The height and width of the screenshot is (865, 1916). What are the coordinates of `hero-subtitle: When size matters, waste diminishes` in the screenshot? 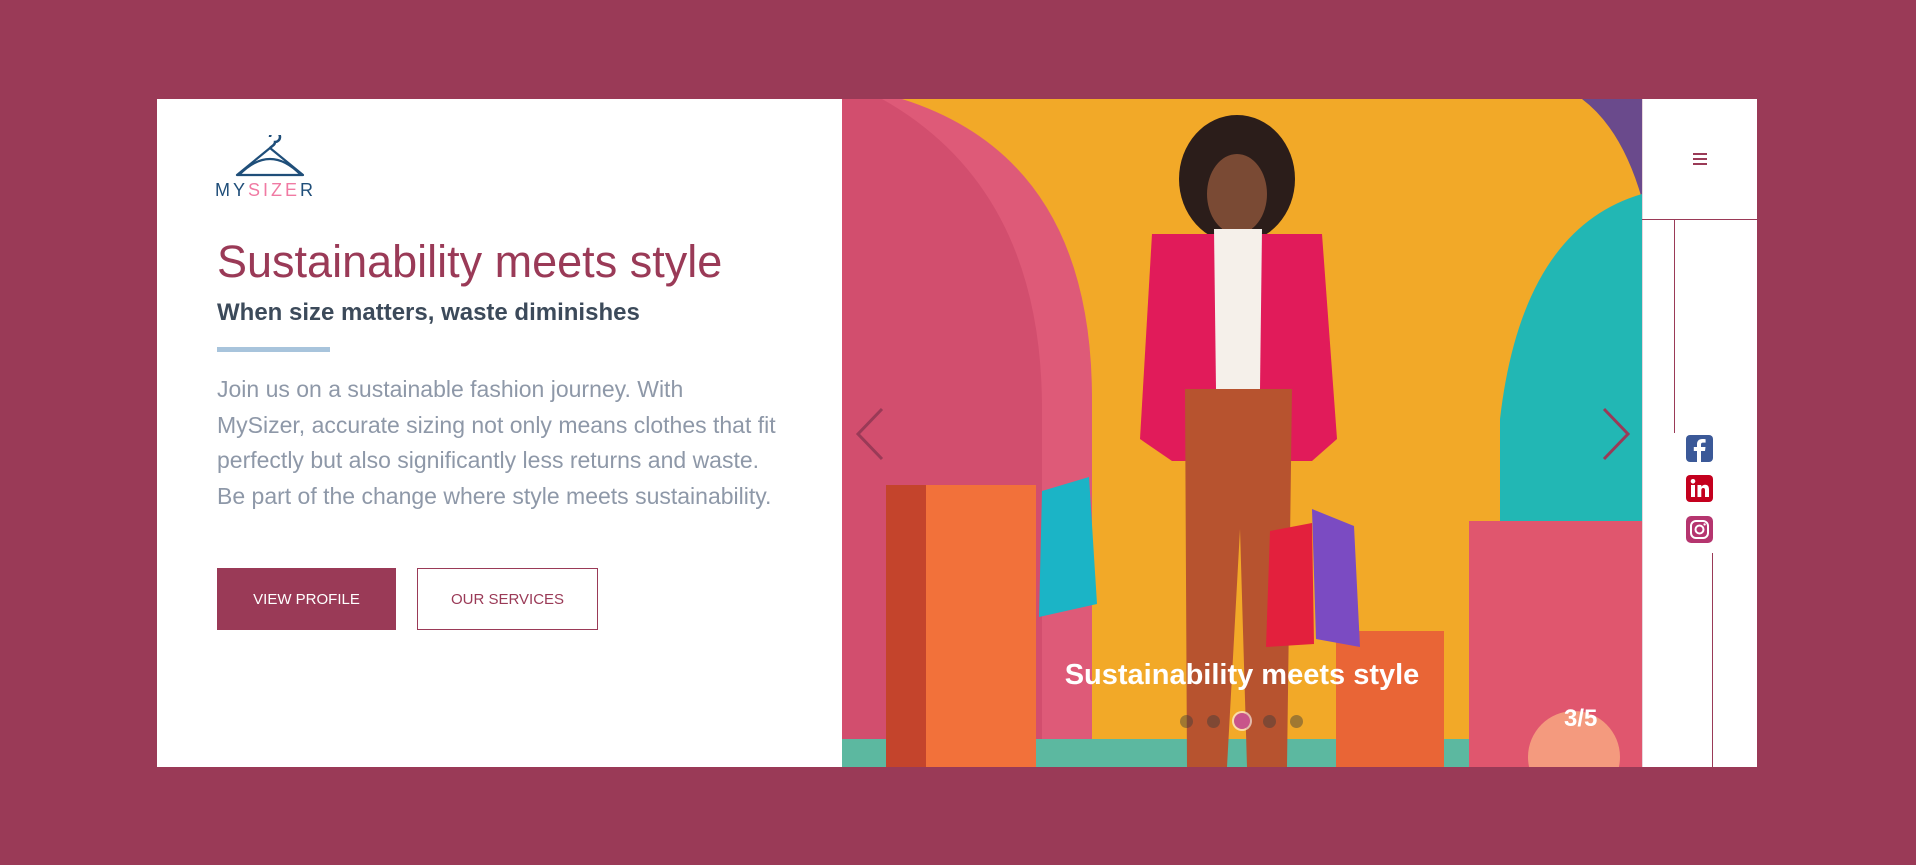 It's located at (428, 312).